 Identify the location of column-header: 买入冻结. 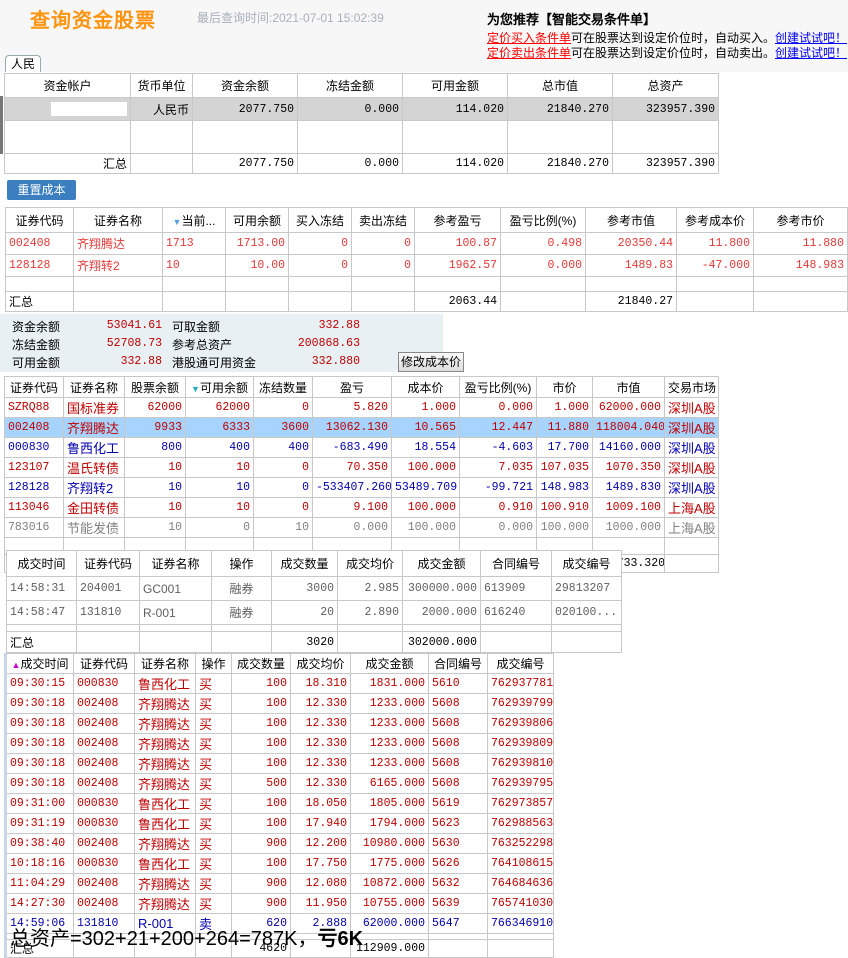
(320, 220).